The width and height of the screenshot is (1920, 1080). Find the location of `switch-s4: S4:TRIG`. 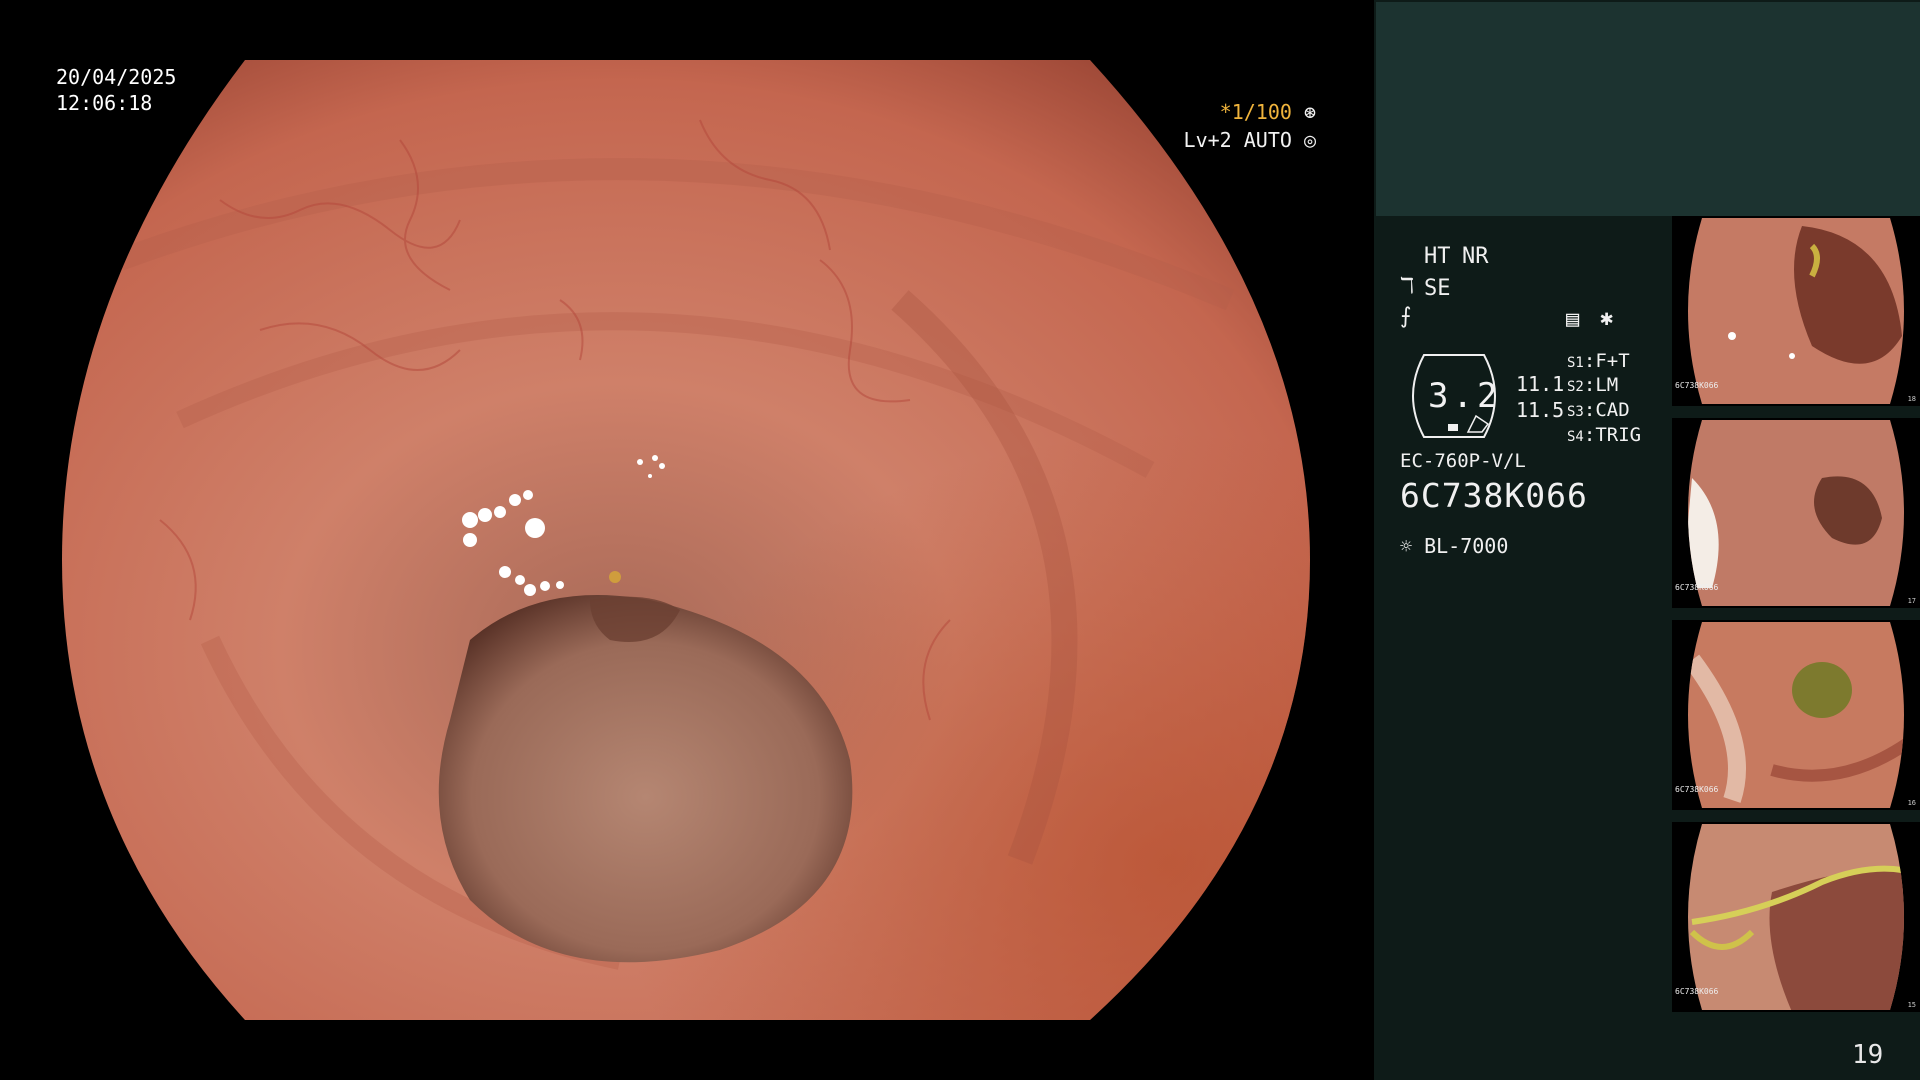

switch-s4: S4:TRIG is located at coordinates (1604, 435).